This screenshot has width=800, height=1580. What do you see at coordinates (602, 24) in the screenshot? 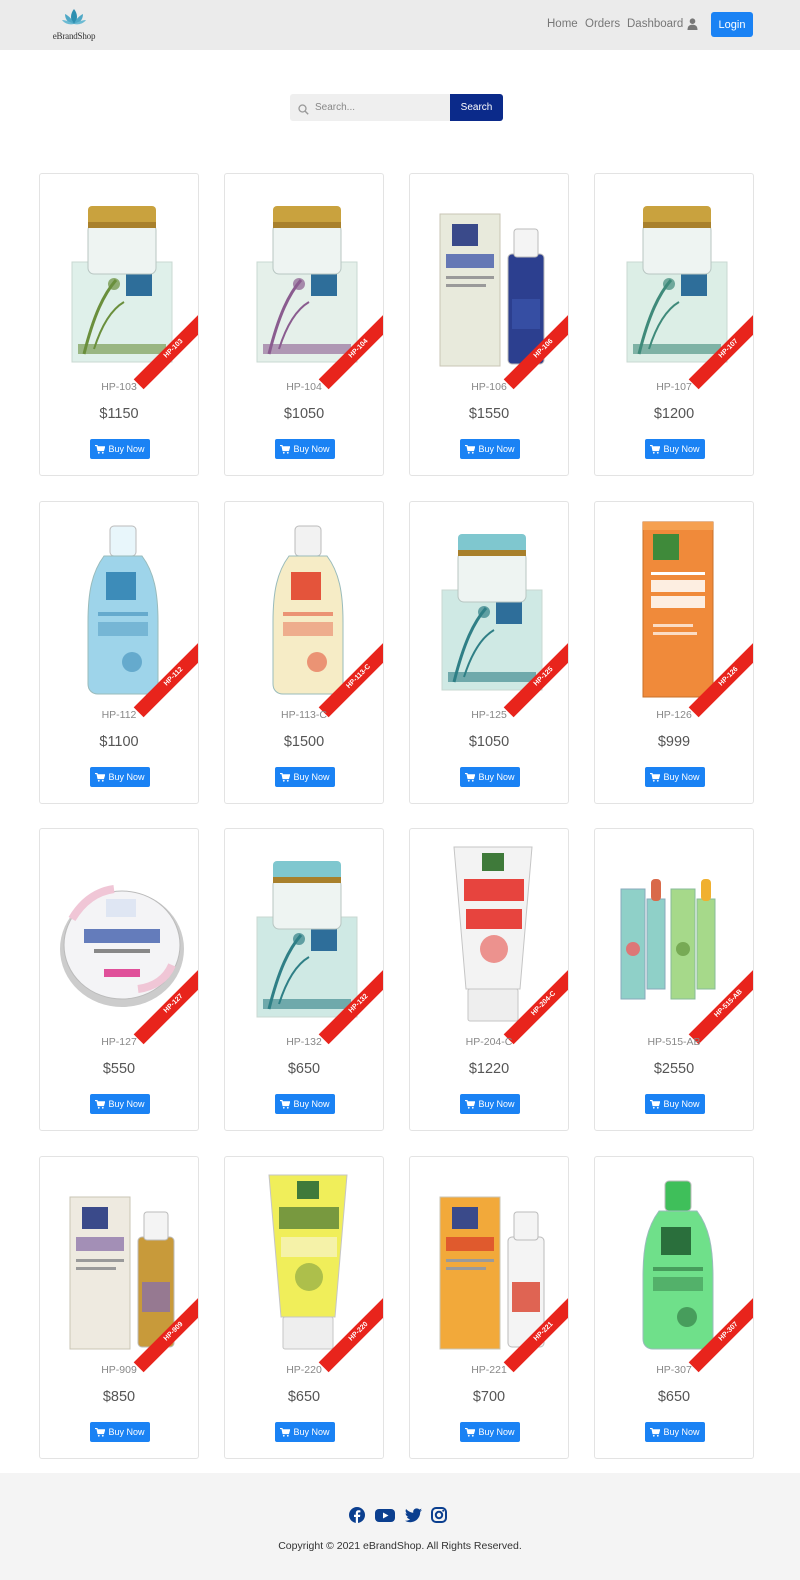
I see `nav-orders: Orders` at bounding box center [602, 24].